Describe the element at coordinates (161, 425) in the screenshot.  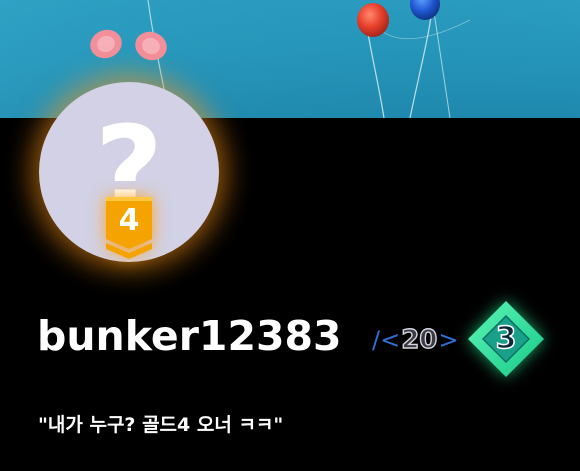
I see `profile-bio: "내가 누구? 골드4 오너 ㅋㅋ"` at that location.